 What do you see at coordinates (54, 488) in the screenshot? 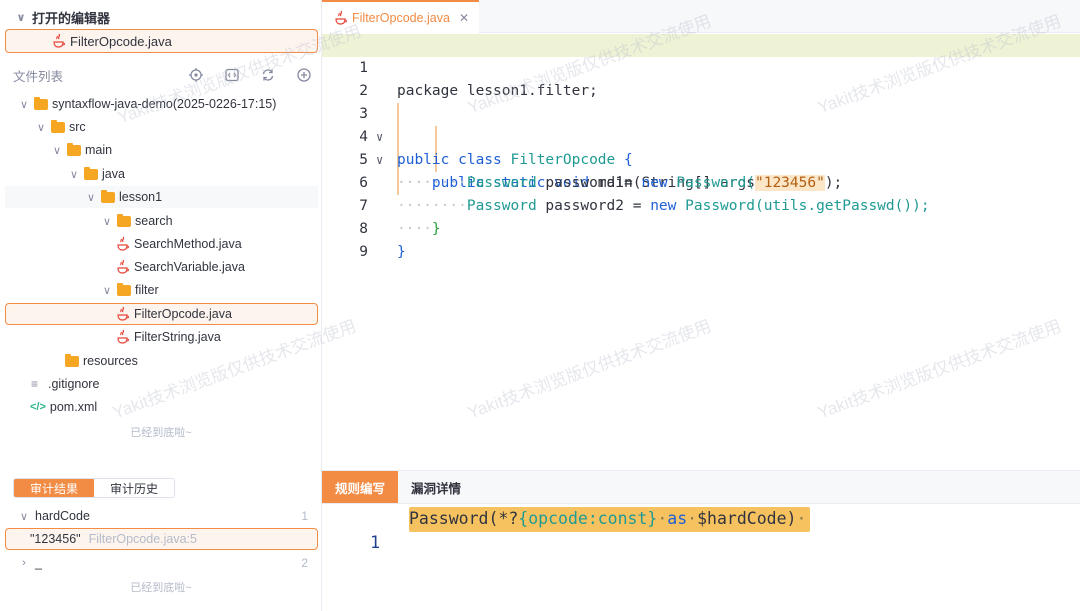
I see `tab-audit-results: 审计结果` at bounding box center [54, 488].